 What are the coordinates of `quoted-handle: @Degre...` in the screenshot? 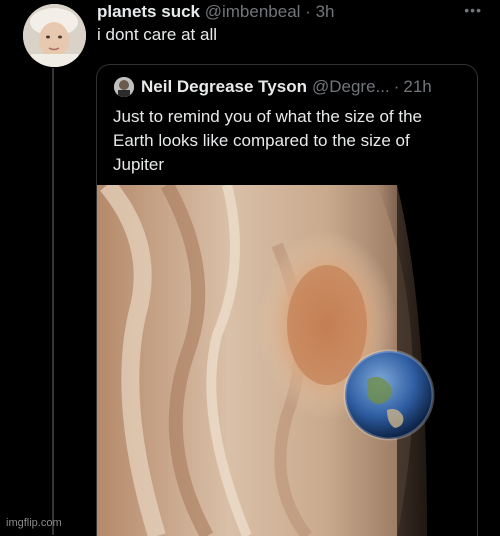 It's located at (351, 87).